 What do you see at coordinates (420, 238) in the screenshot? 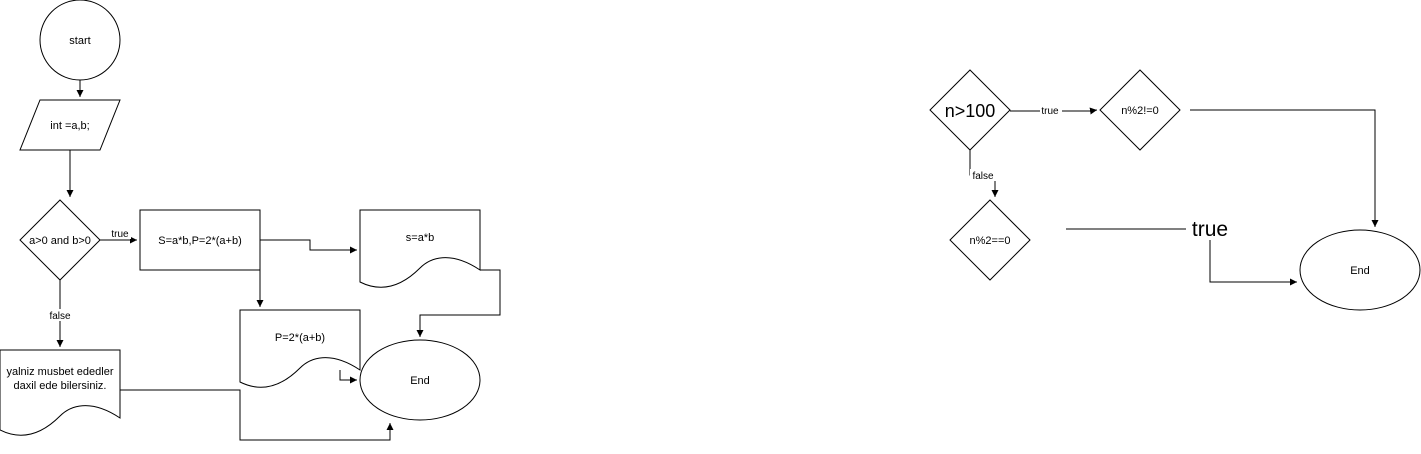
I see `doc-s-label: s=a*b` at bounding box center [420, 238].